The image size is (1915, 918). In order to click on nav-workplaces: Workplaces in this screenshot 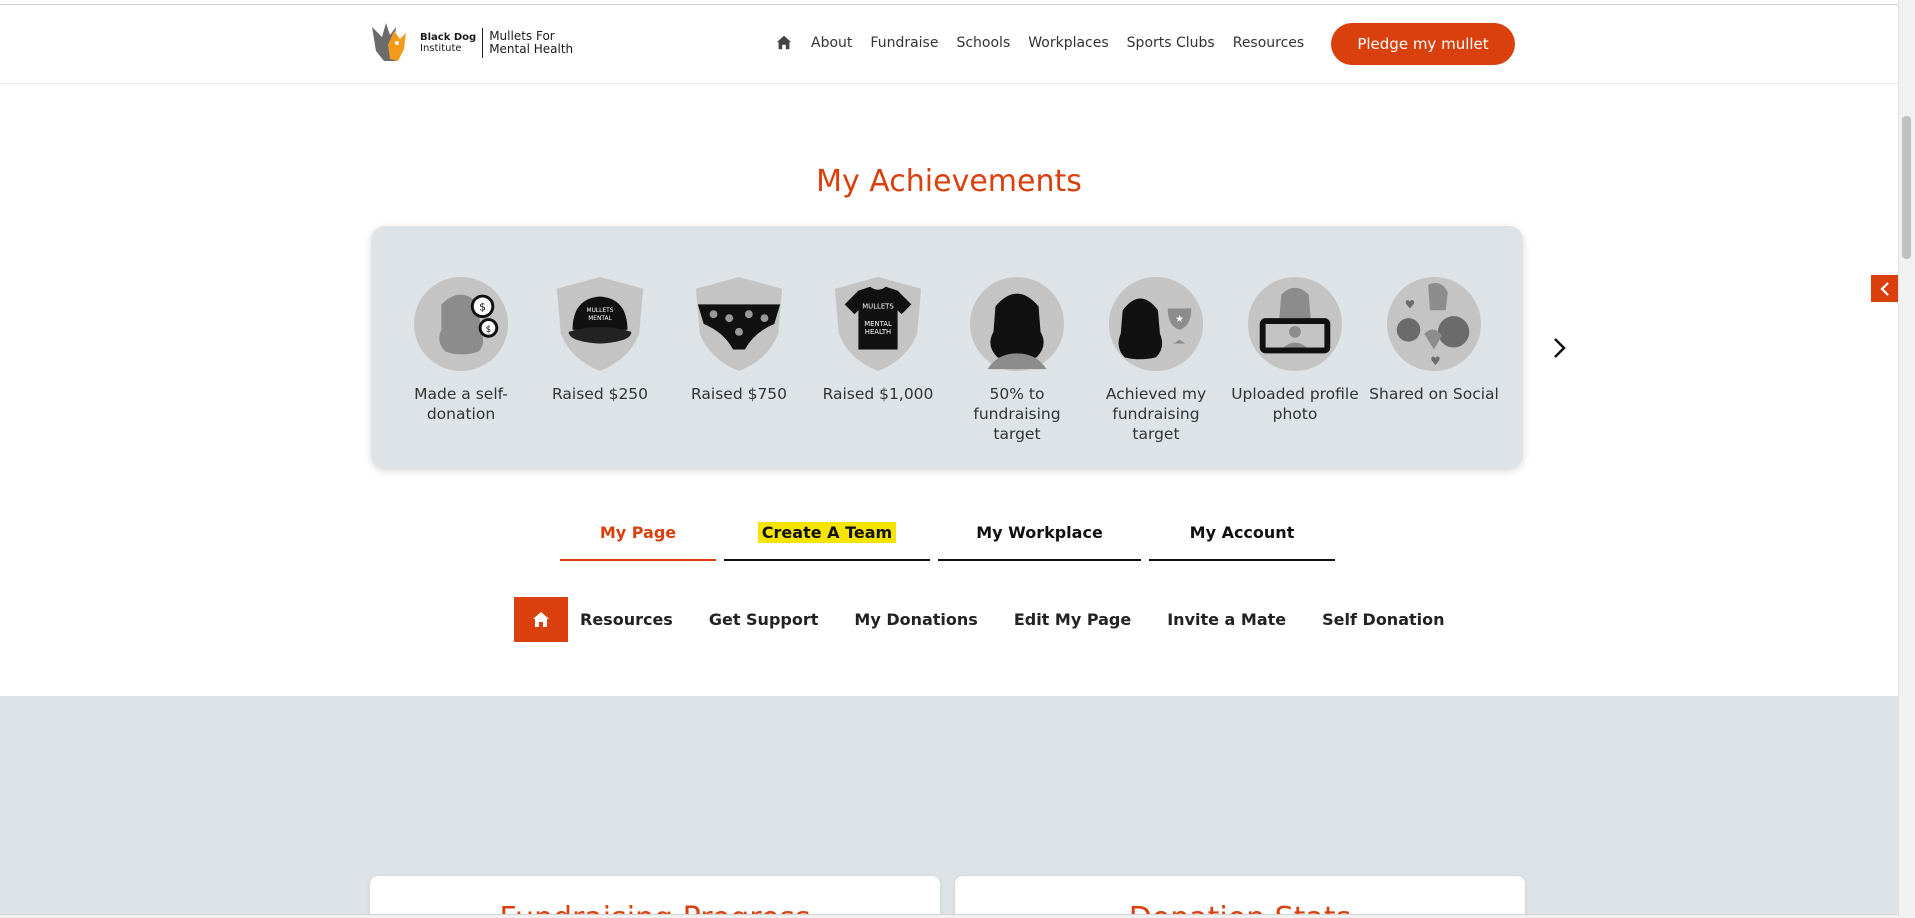, I will do `click(1068, 43)`.